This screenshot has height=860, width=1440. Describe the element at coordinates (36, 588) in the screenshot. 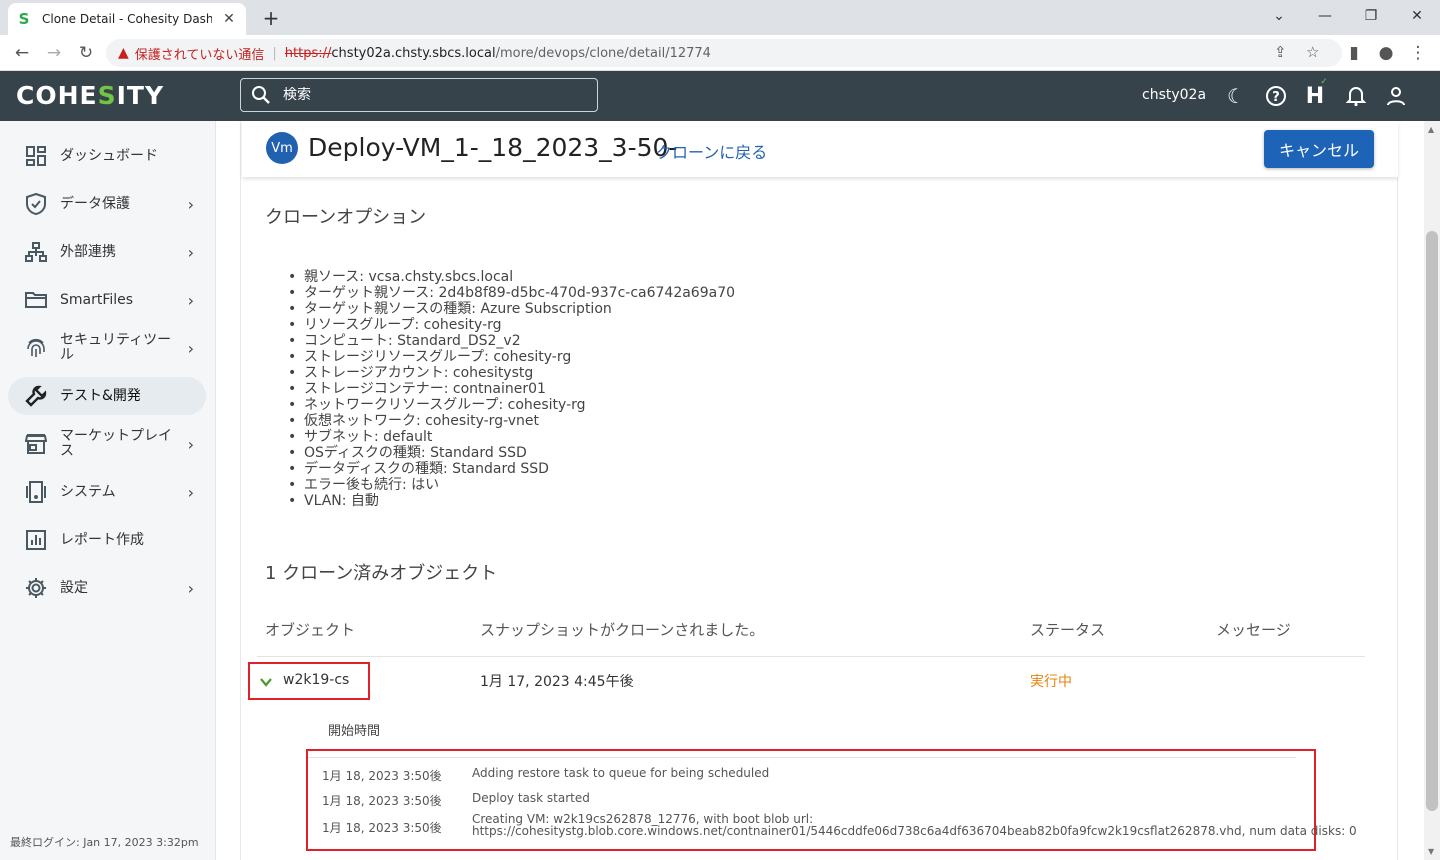

I see `gear-icon` at that location.